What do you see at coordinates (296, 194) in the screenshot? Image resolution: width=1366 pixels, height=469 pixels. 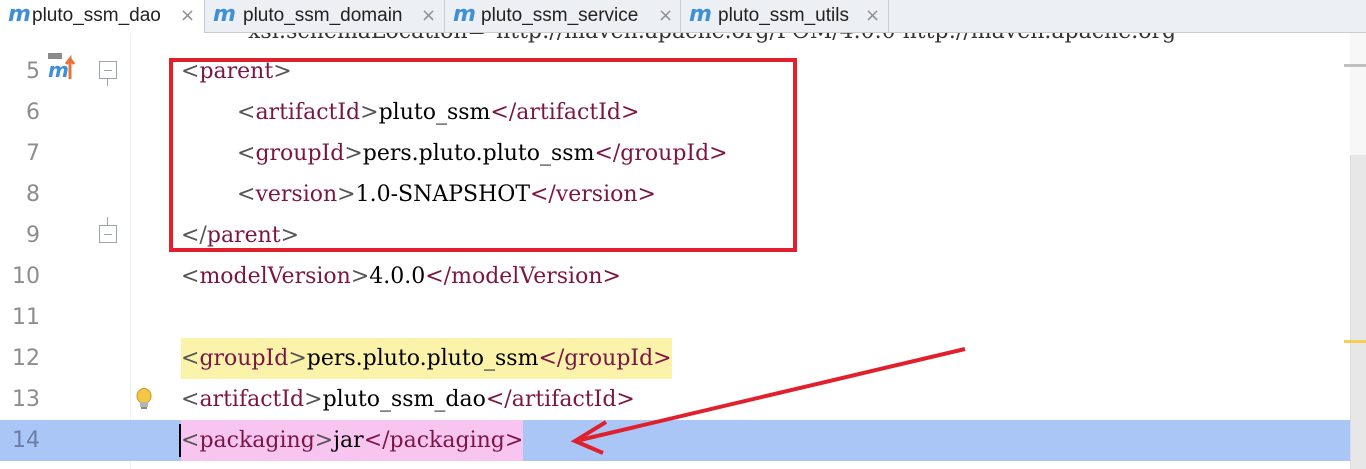 I see `tag-name: version` at bounding box center [296, 194].